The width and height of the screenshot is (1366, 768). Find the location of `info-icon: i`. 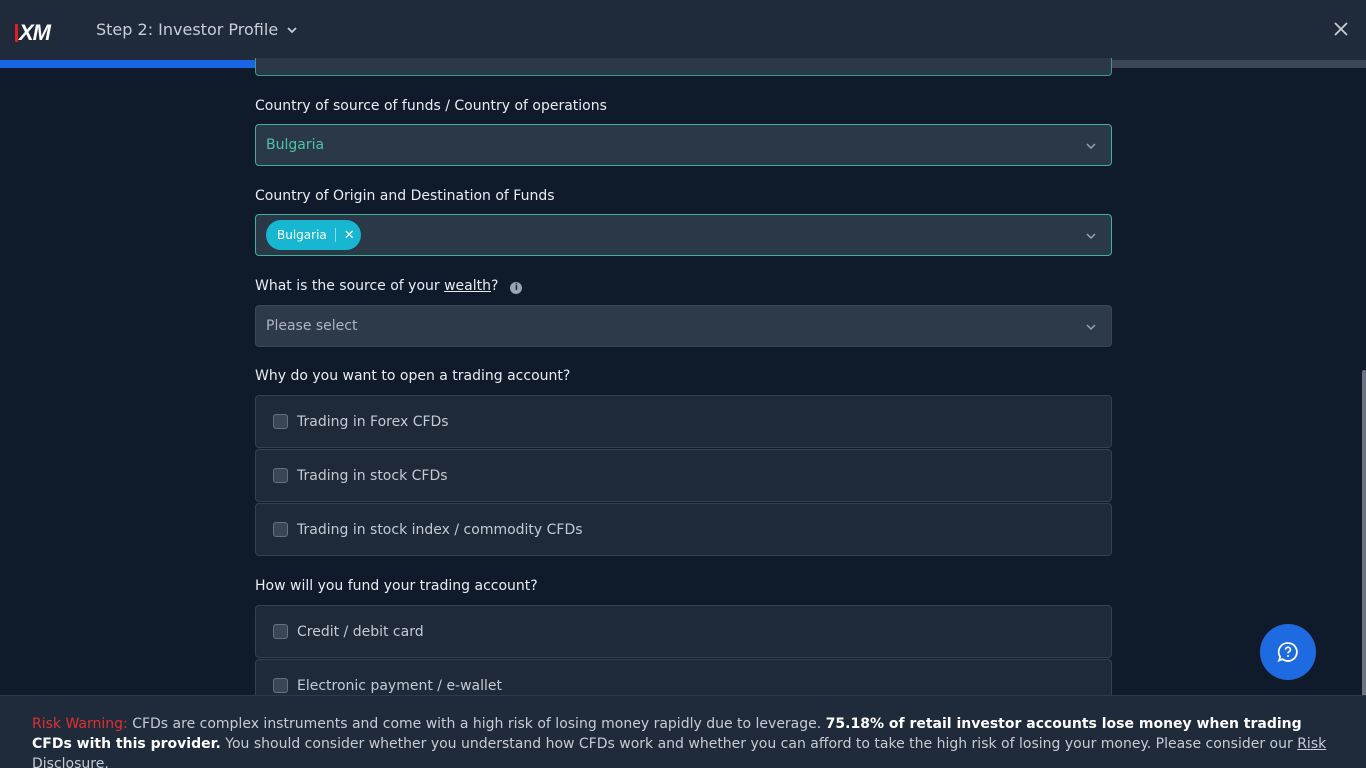

info-icon: i is located at coordinates (516, 288).